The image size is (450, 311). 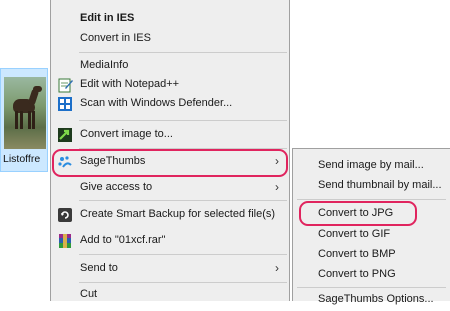 I want to click on menu-item-add-to-rar: Add to "01xcf.rar", so click(x=170, y=241).